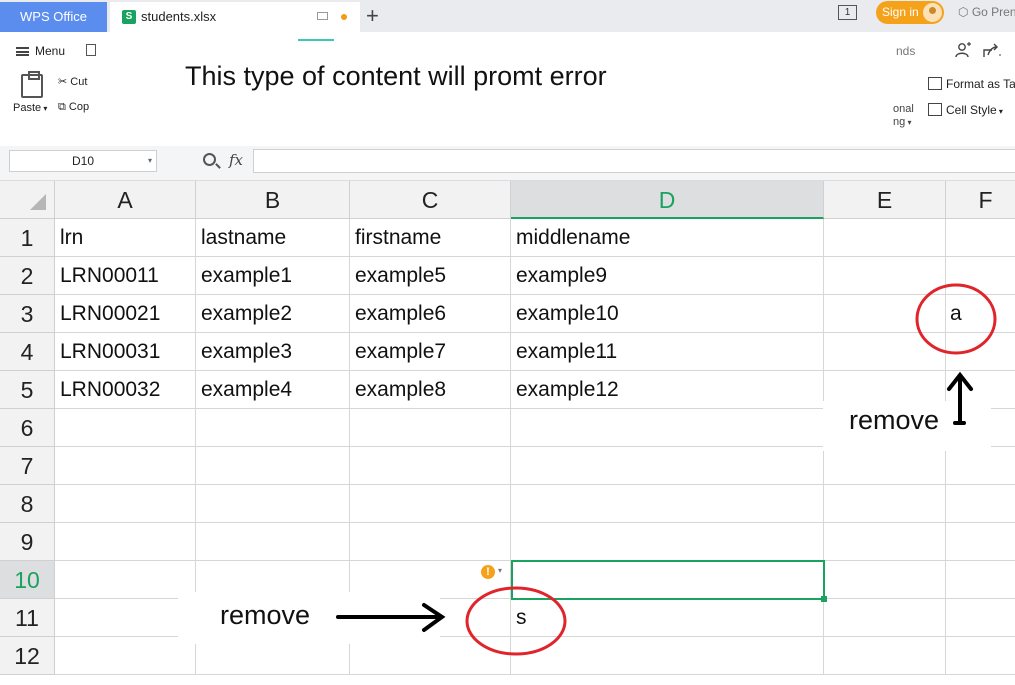 This screenshot has width=1015, height=685. I want to click on cell-d8, so click(667, 504).